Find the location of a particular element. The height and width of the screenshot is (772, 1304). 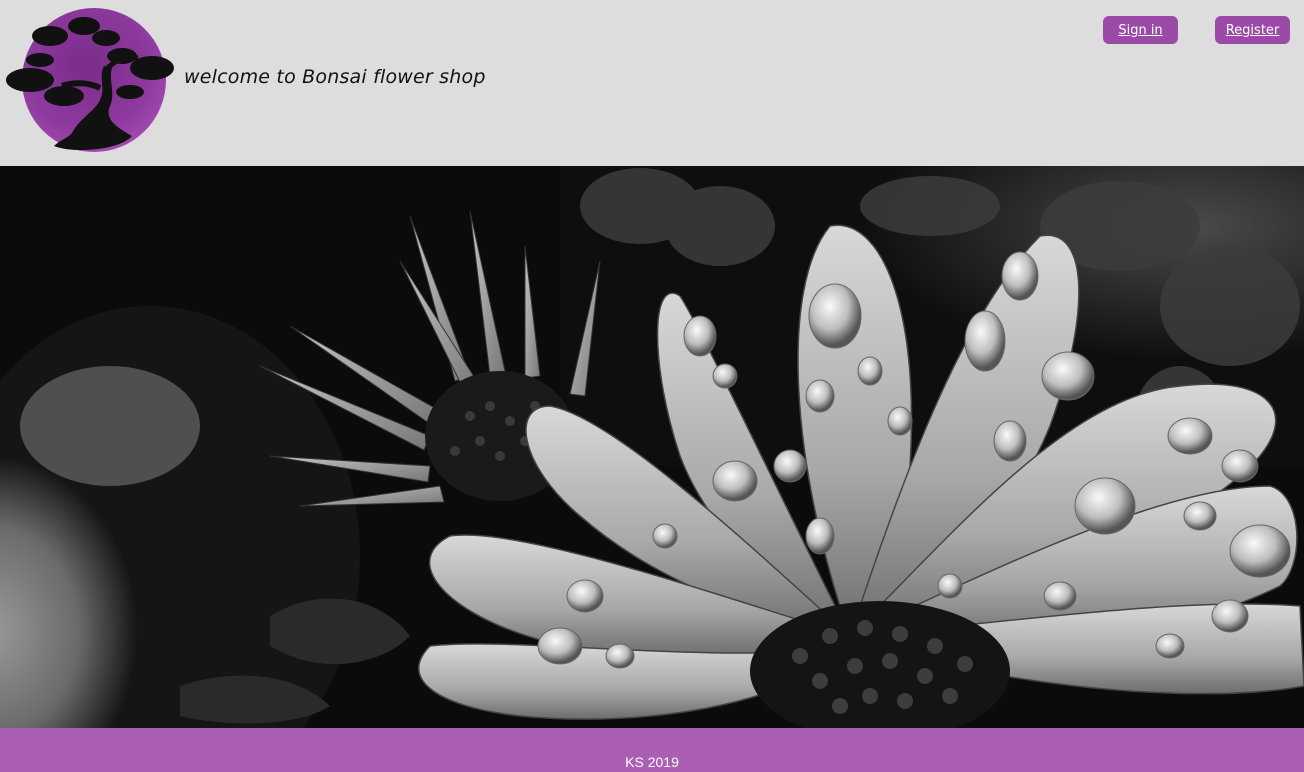

footer: KS 2019 is located at coordinates (652, 750).